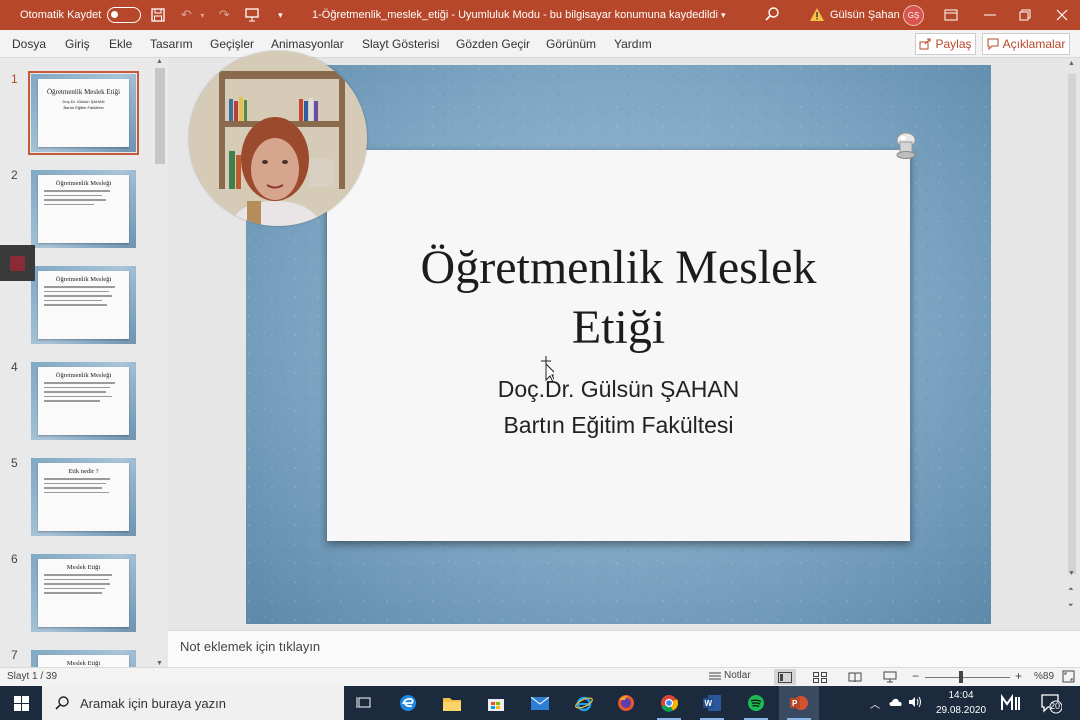  I want to click on stop-icon, so click(17, 263).